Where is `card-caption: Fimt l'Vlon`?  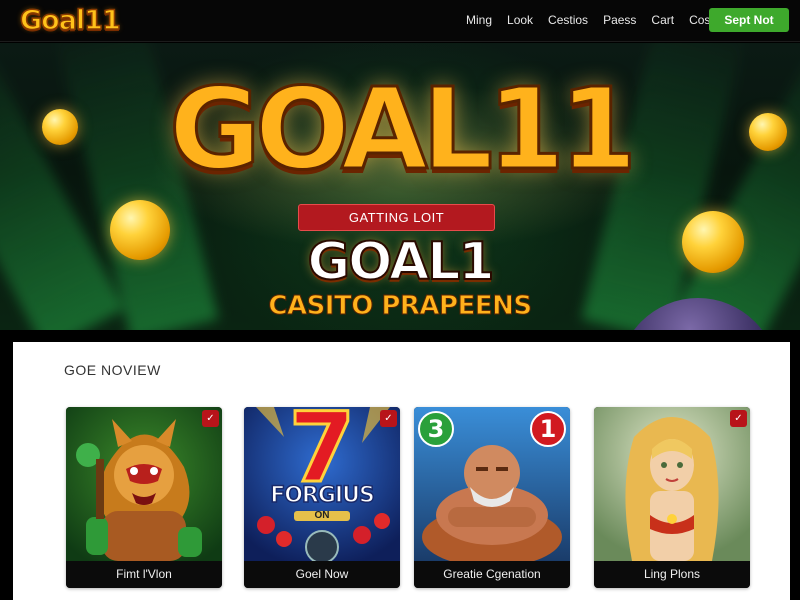 card-caption: Fimt l'Vlon is located at coordinates (144, 574).